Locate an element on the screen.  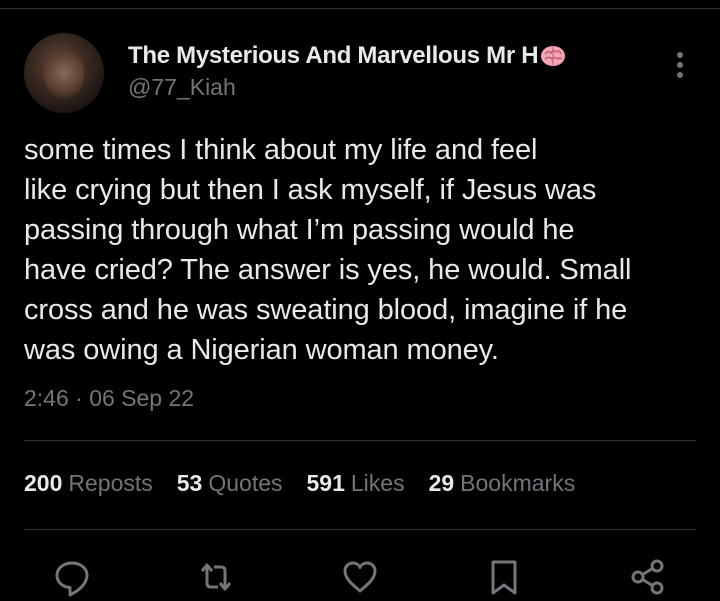
action-bar is located at coordinates (360, 577).